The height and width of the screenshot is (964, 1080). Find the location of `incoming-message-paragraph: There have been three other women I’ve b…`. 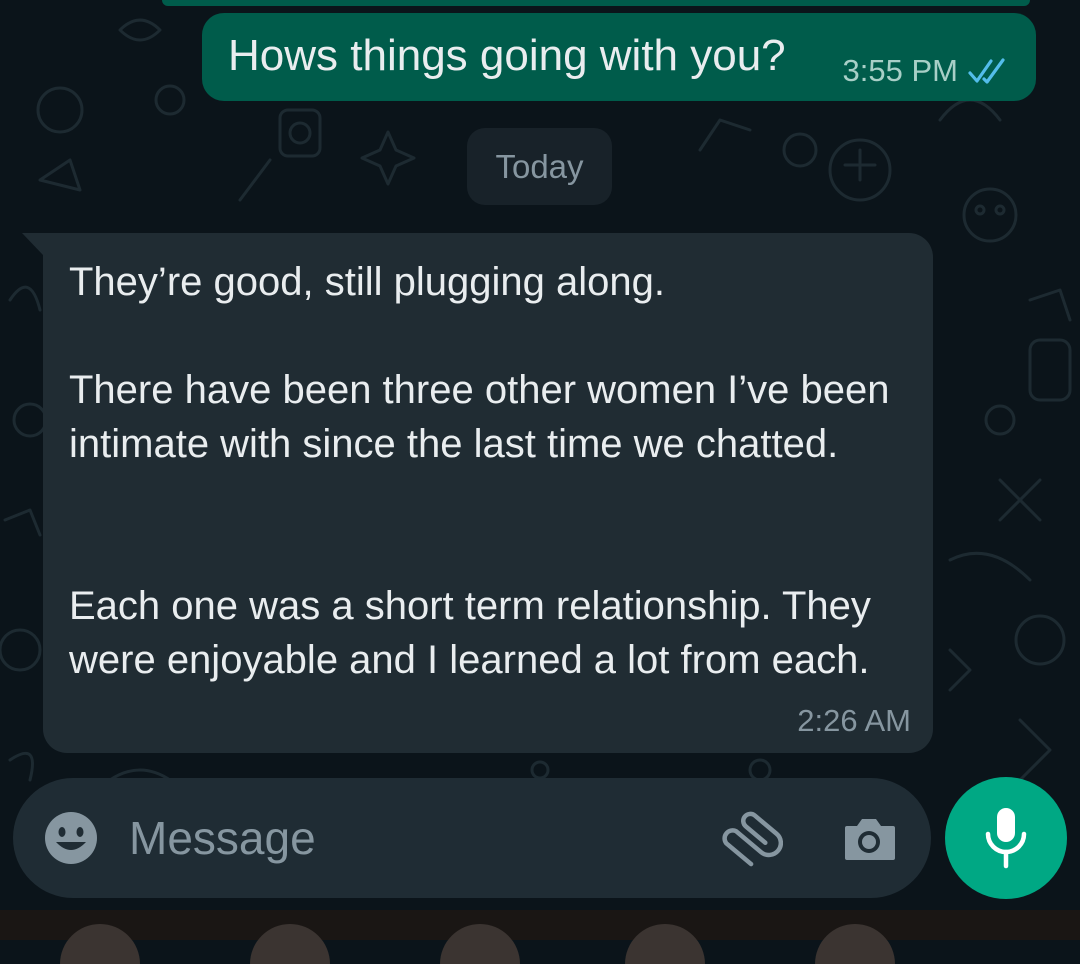

incoming-message-paragraph: There have been three other women I’ve b… is located at coordinates (479, 417).